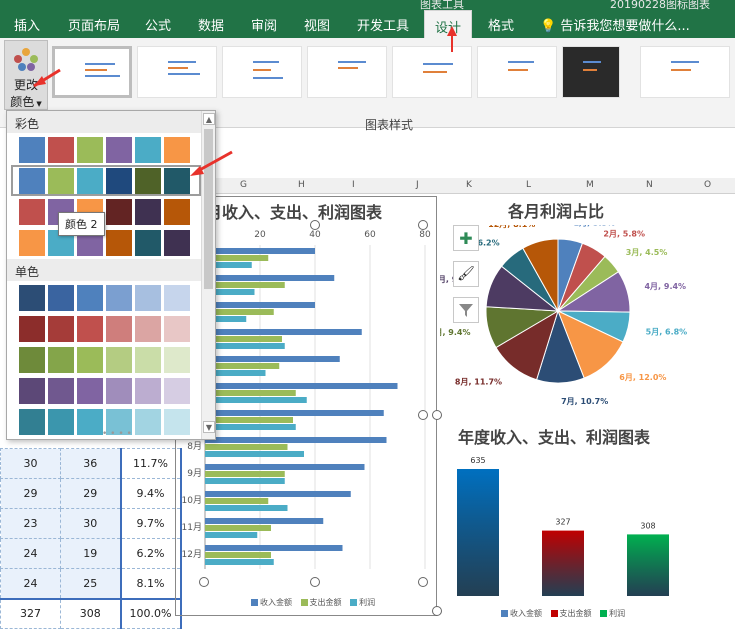  Describe the element at coordinates (469, 185) in the screenshot. I see `col-k: K` at that location.